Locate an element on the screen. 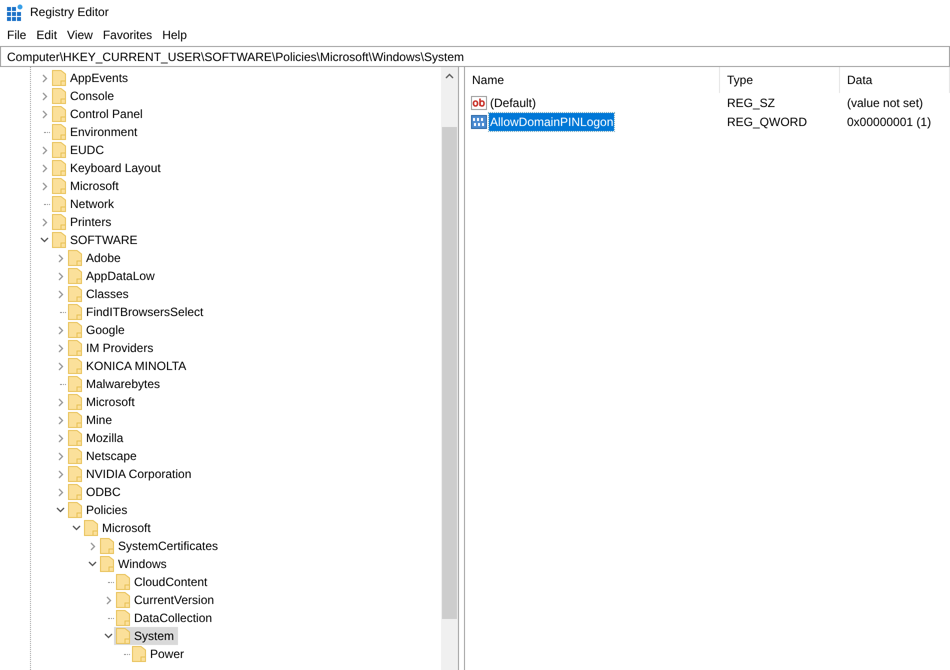  tree-item: CloudContent is located at coordinates (163, 582).